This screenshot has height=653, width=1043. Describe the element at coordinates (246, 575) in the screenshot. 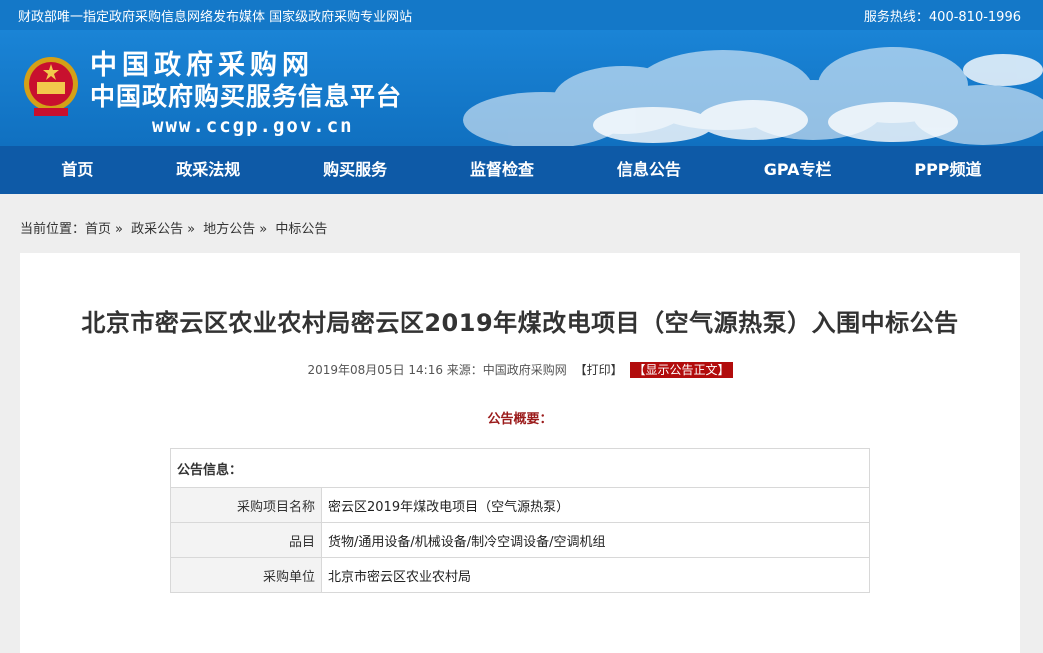

I see `row-label: 采购单位` at that location.